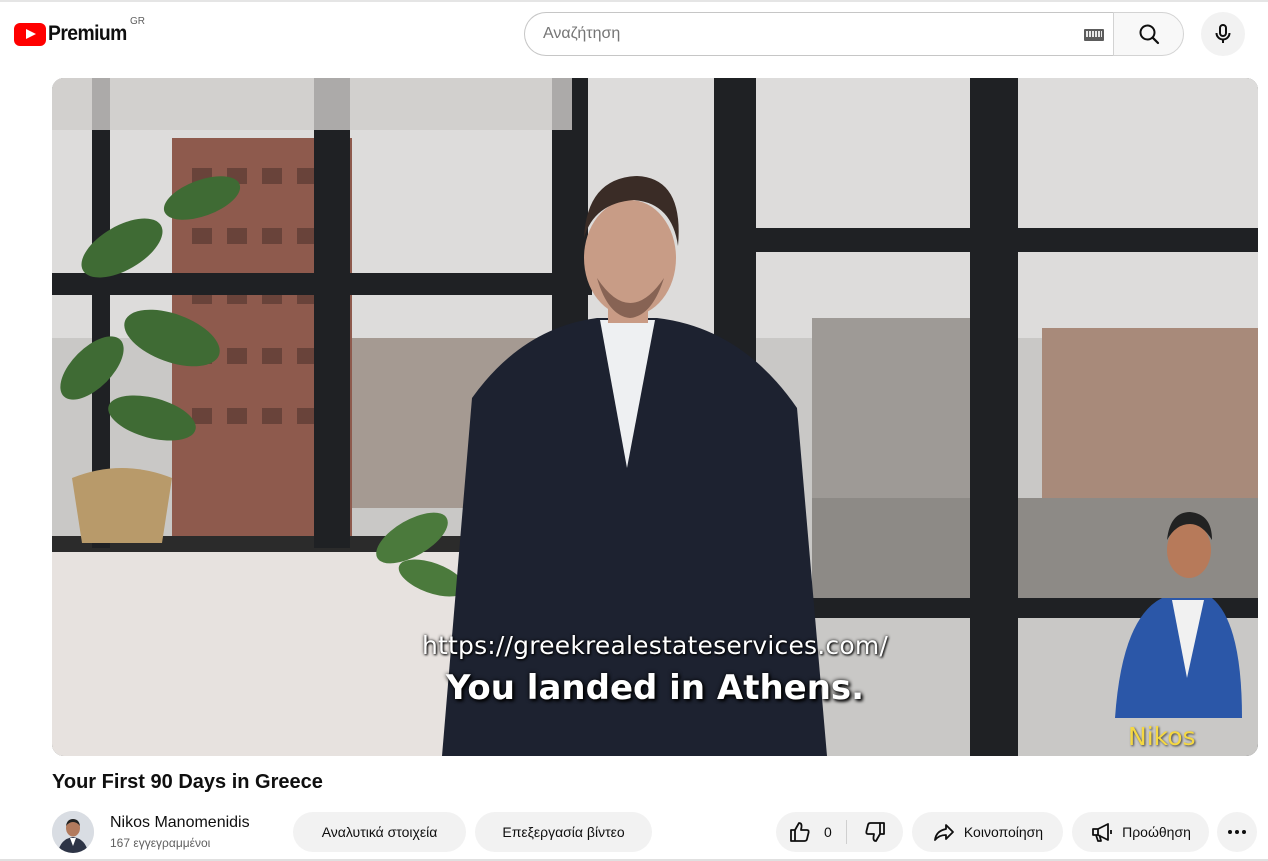  I want to click on edit-video-button: Επεξεργασία βίντεο, so click(563, 832).